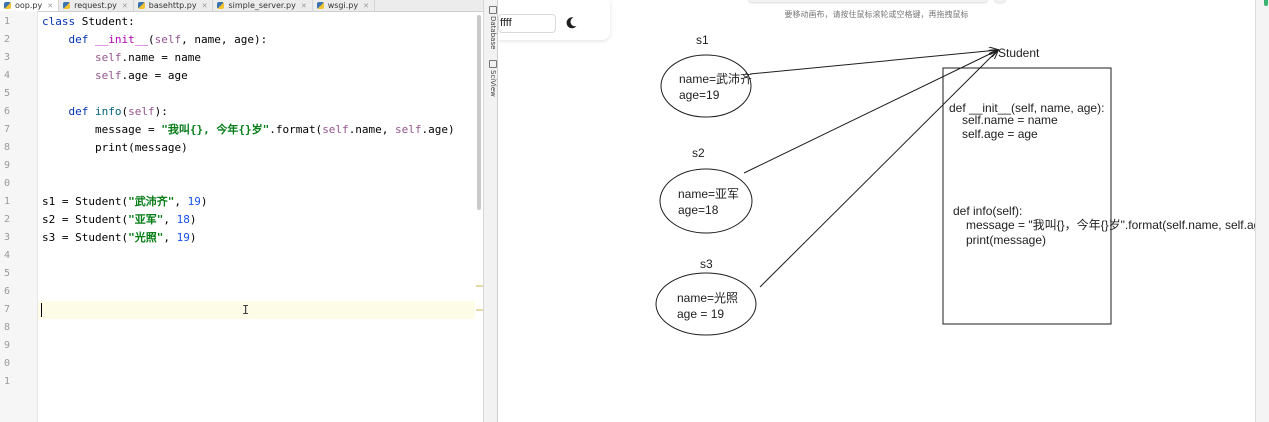 The width and height of the screenshot is (1269, 422). I want to click on code-token: .age = age, so click(154, 75).